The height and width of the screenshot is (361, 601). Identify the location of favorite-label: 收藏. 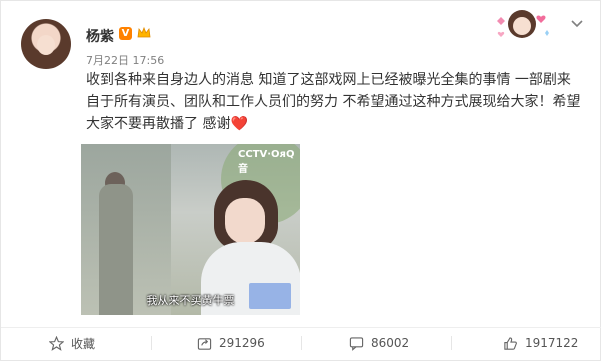
(83, 343).